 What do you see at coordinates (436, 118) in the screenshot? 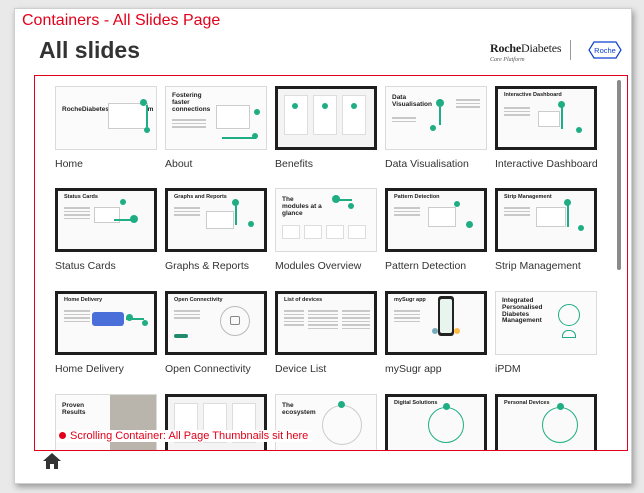
I see `slide-thumbnail: Data Visualisation` at bounding box center [436, 118].